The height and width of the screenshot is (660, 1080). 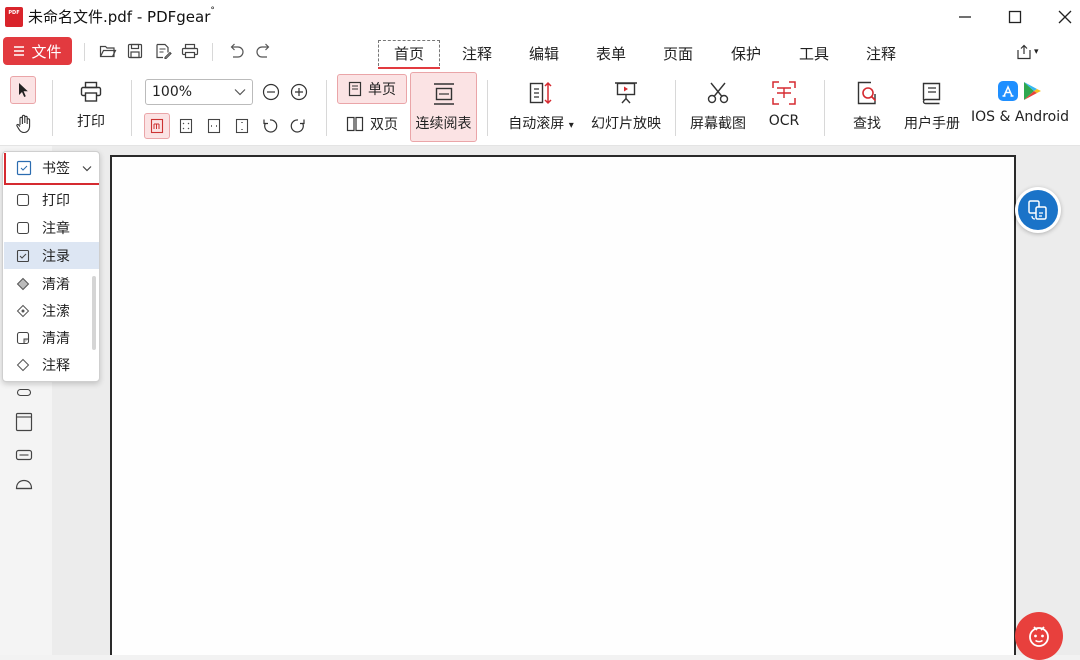 What do you see at coordinates (678, 53) in the screenshot?
I see `tab-page: 页面` at bounding box center [678, 53].